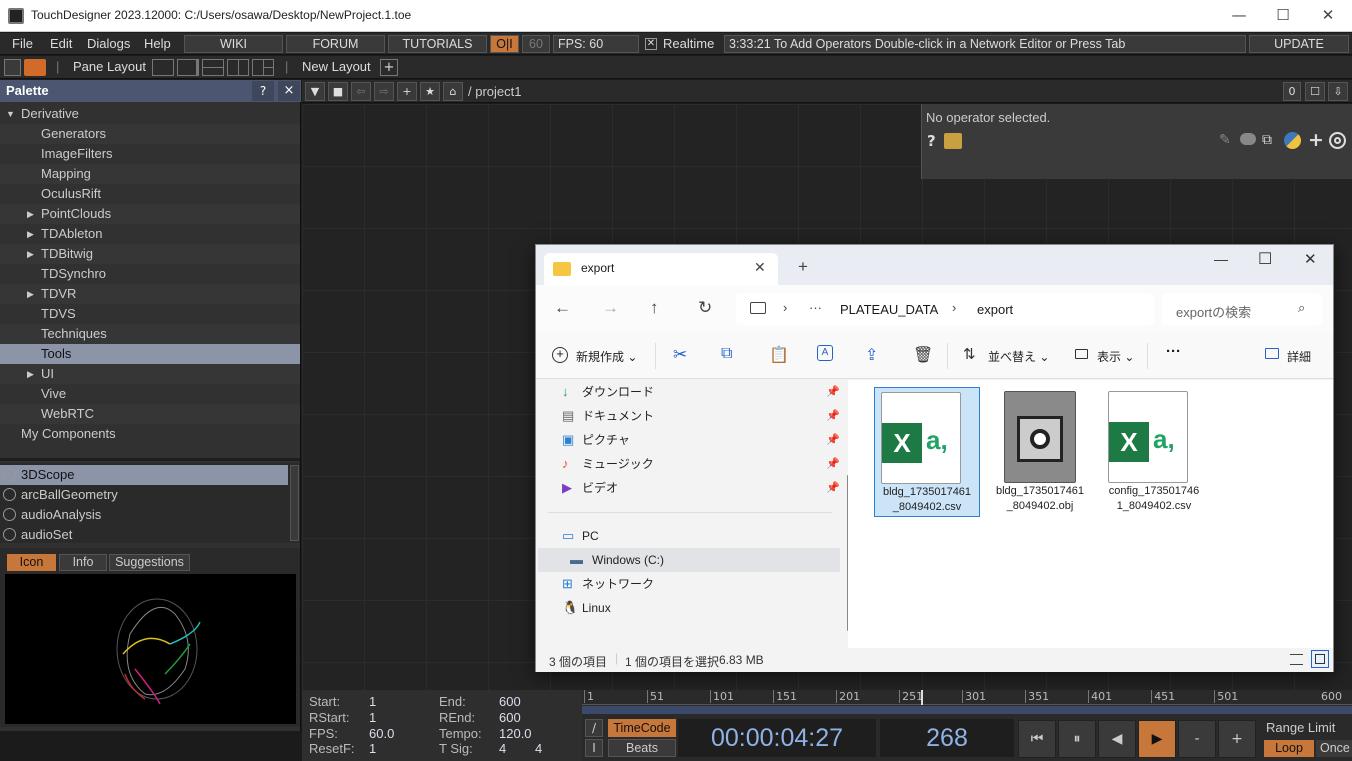 The image size is (1352, 761). I want to click on minimize-icon: —, so click(1239, 15).